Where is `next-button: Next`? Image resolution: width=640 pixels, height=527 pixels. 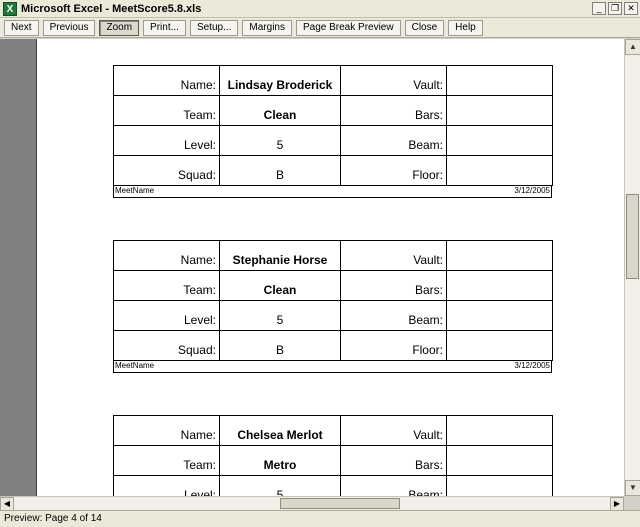 next-button: Next is located at coordinates (21, 27).